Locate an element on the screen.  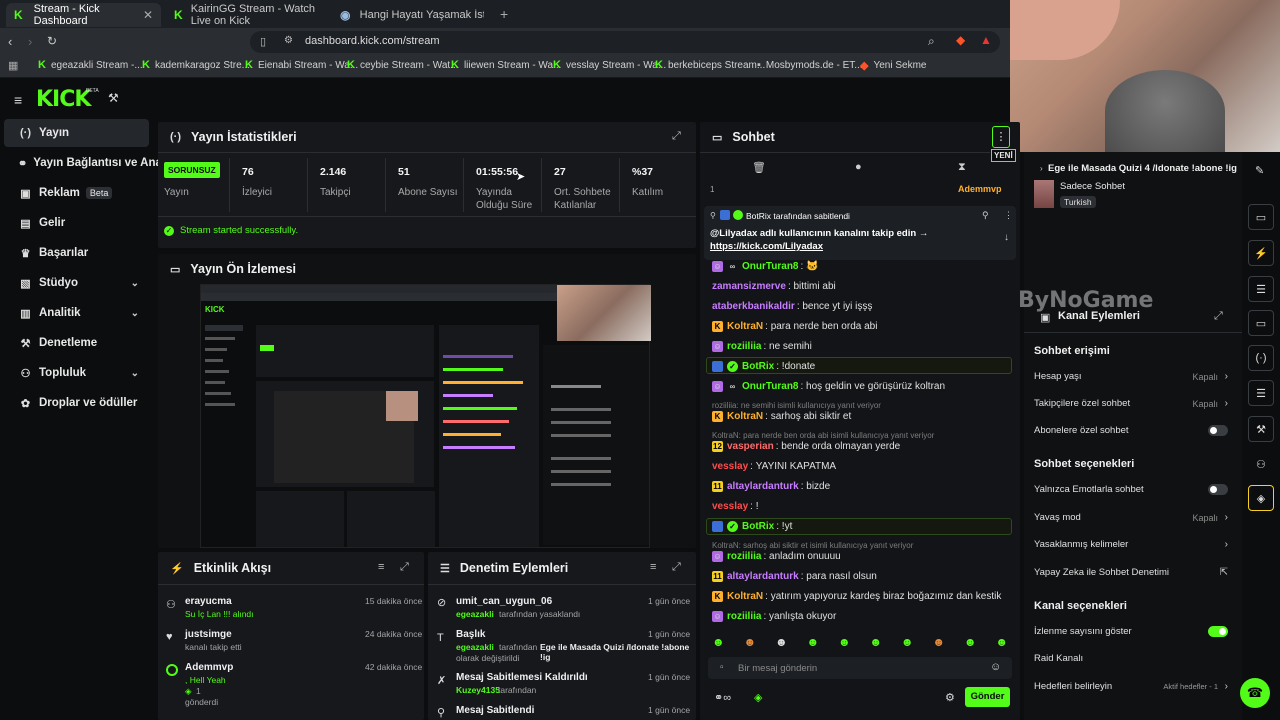
chat-message: zamansizmerve: bittimi abi is located at coordinates (774, 286).